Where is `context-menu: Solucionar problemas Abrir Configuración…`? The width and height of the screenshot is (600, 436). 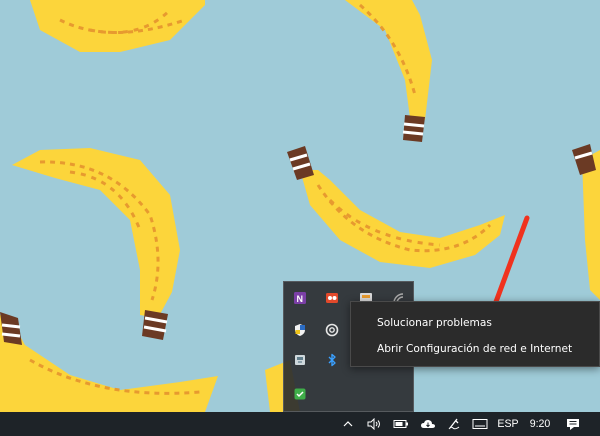
context-menu: Solucionar problemas Abrir Configuración… is located at coordinates (475, 334).